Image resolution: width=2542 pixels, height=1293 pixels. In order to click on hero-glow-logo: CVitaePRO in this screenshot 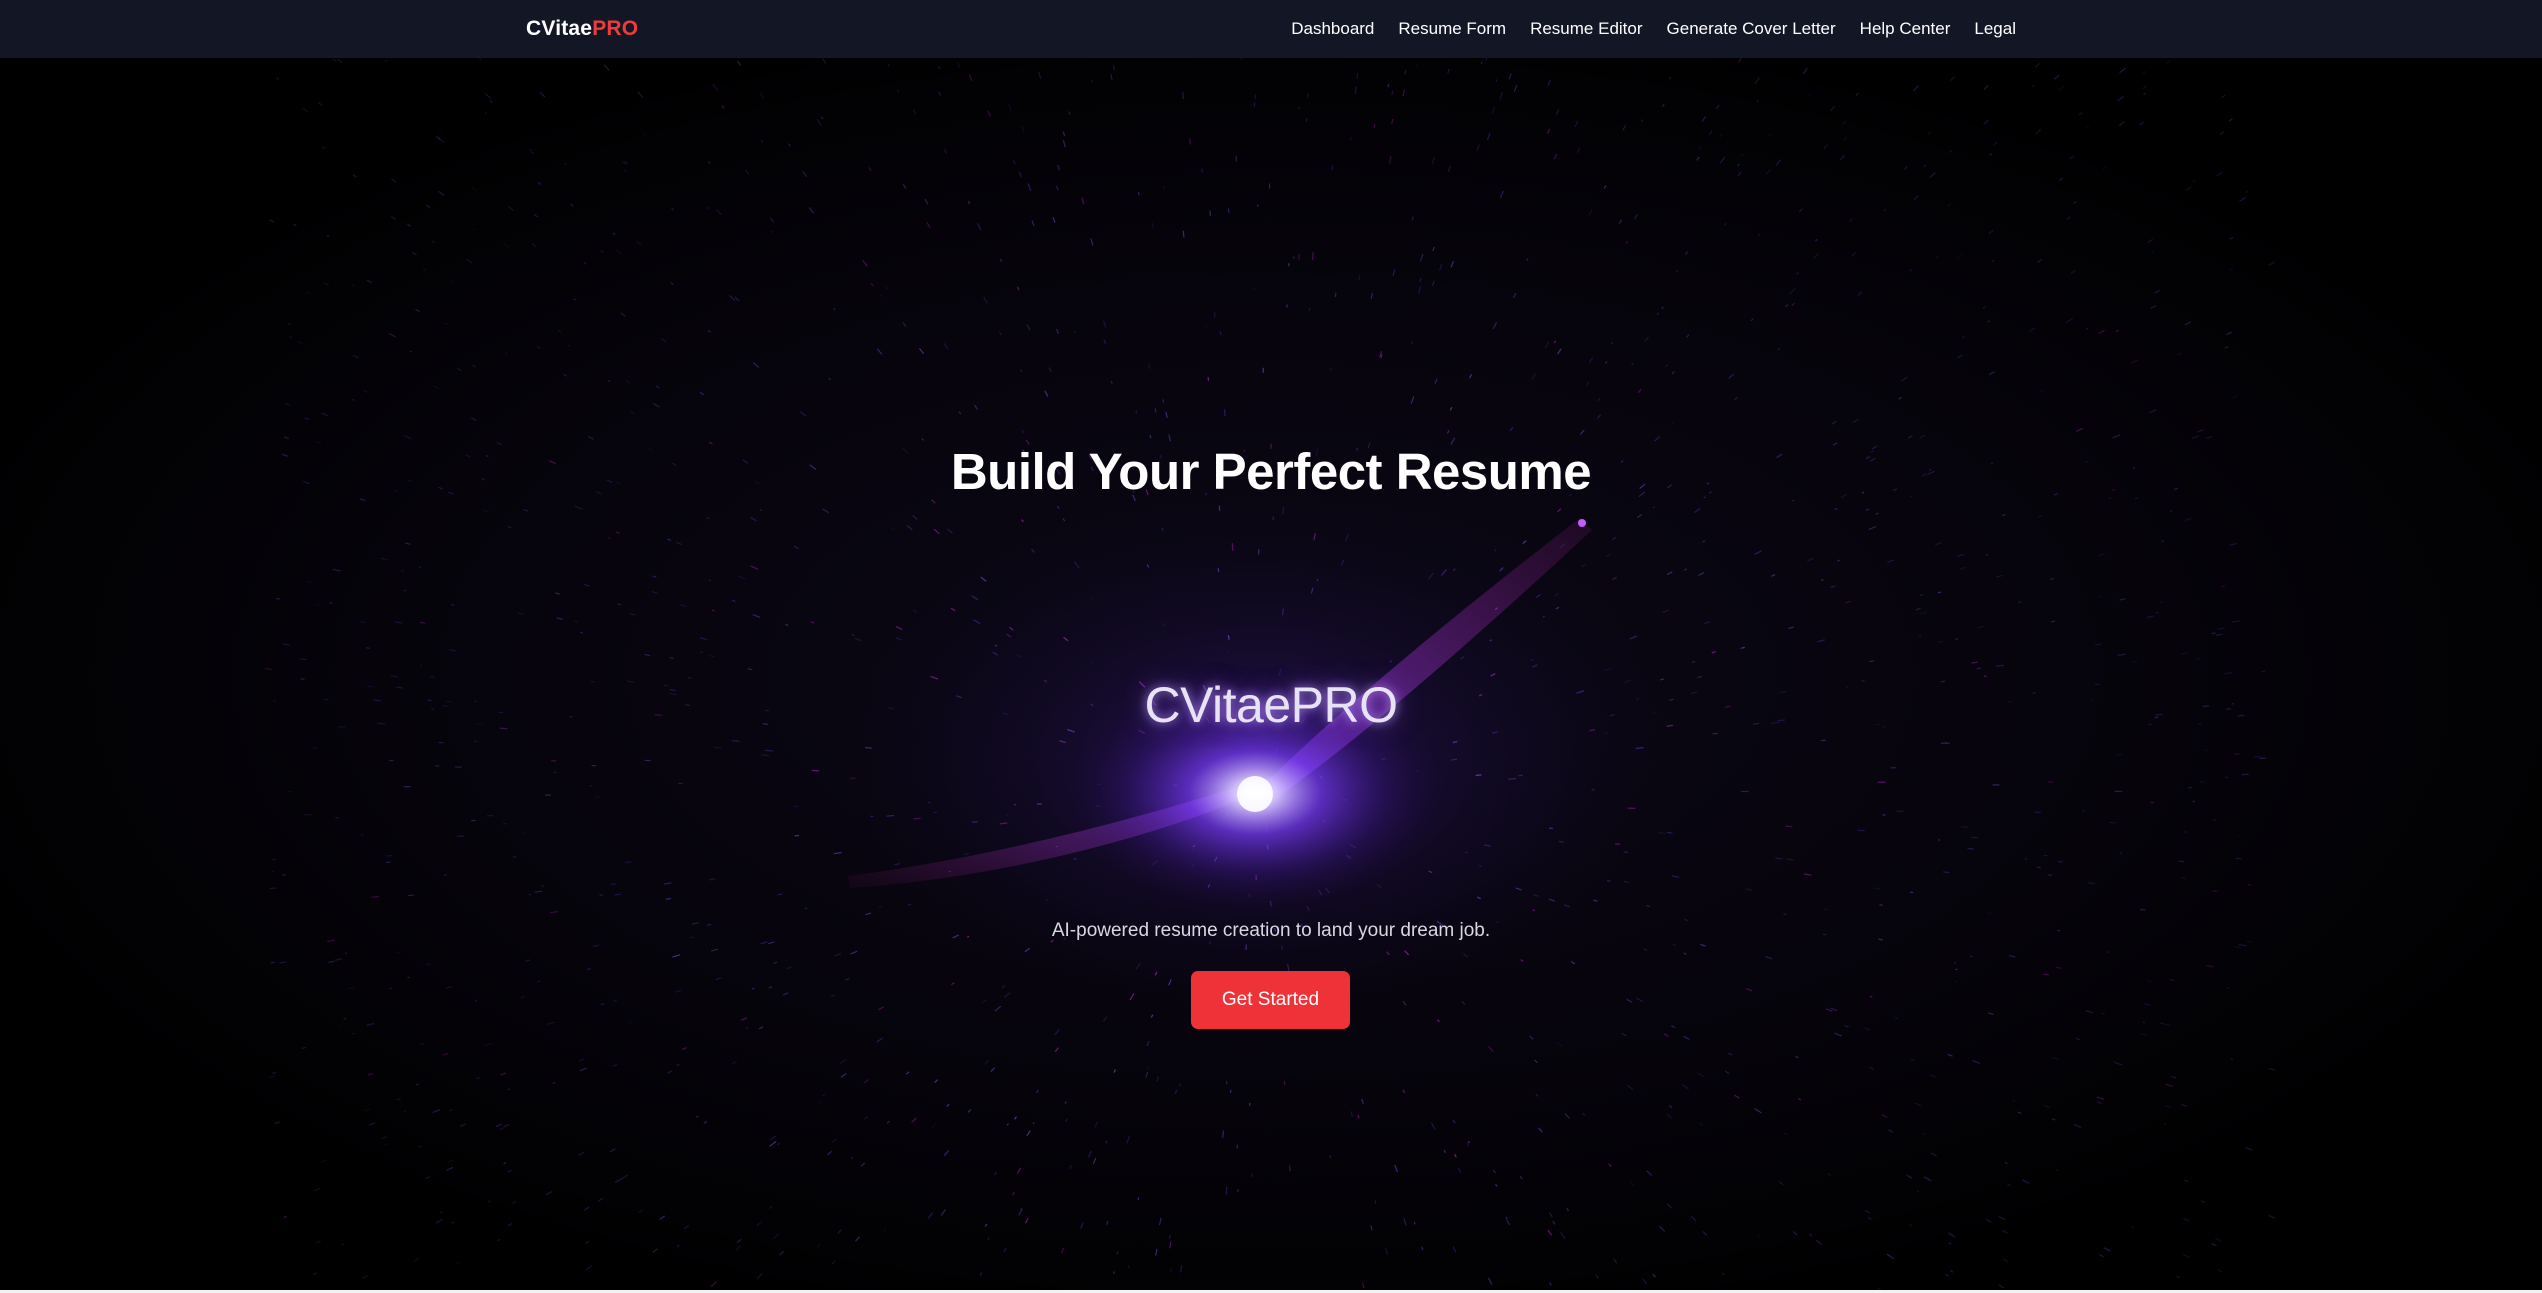, I will do `click(1271, 705)`.